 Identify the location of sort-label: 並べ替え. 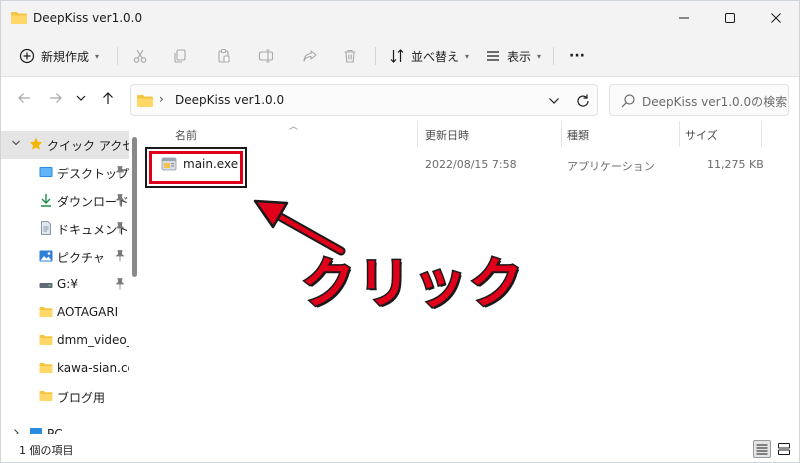
(435, 56).